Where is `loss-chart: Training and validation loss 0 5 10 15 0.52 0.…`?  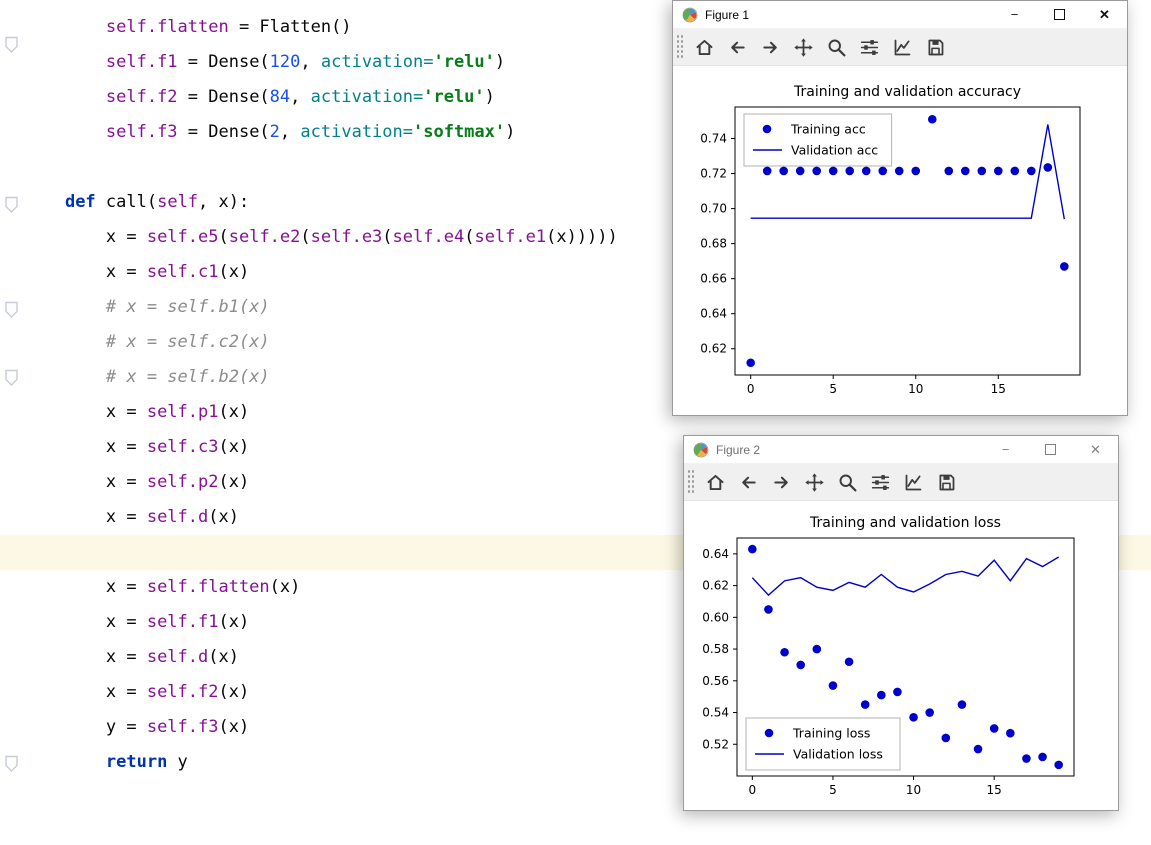
loss-chart: Training and validation loss 0 5 10 15 0.52 0.… is located at coordinates (900, 655).